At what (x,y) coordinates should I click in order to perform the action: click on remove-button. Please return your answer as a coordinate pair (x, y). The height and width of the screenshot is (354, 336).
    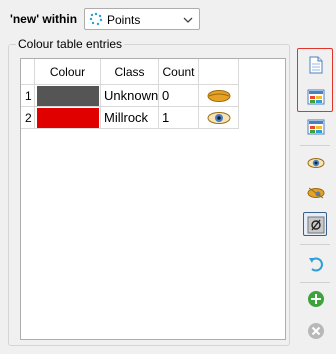
    Looking at the image, I should click on (315, 330).